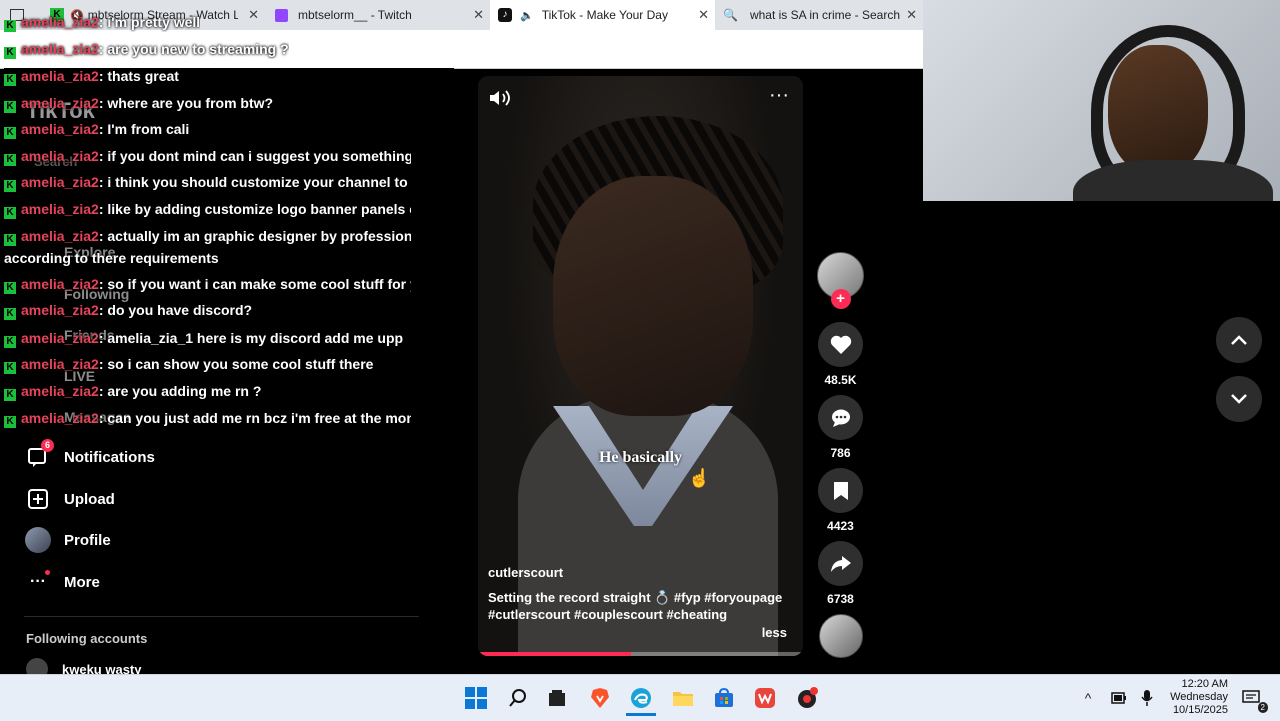  Describe the element at coordinates (1088, 698) in the screenshot. I see `show-hidden-icons-chevron-up-icon: ^` at that location.